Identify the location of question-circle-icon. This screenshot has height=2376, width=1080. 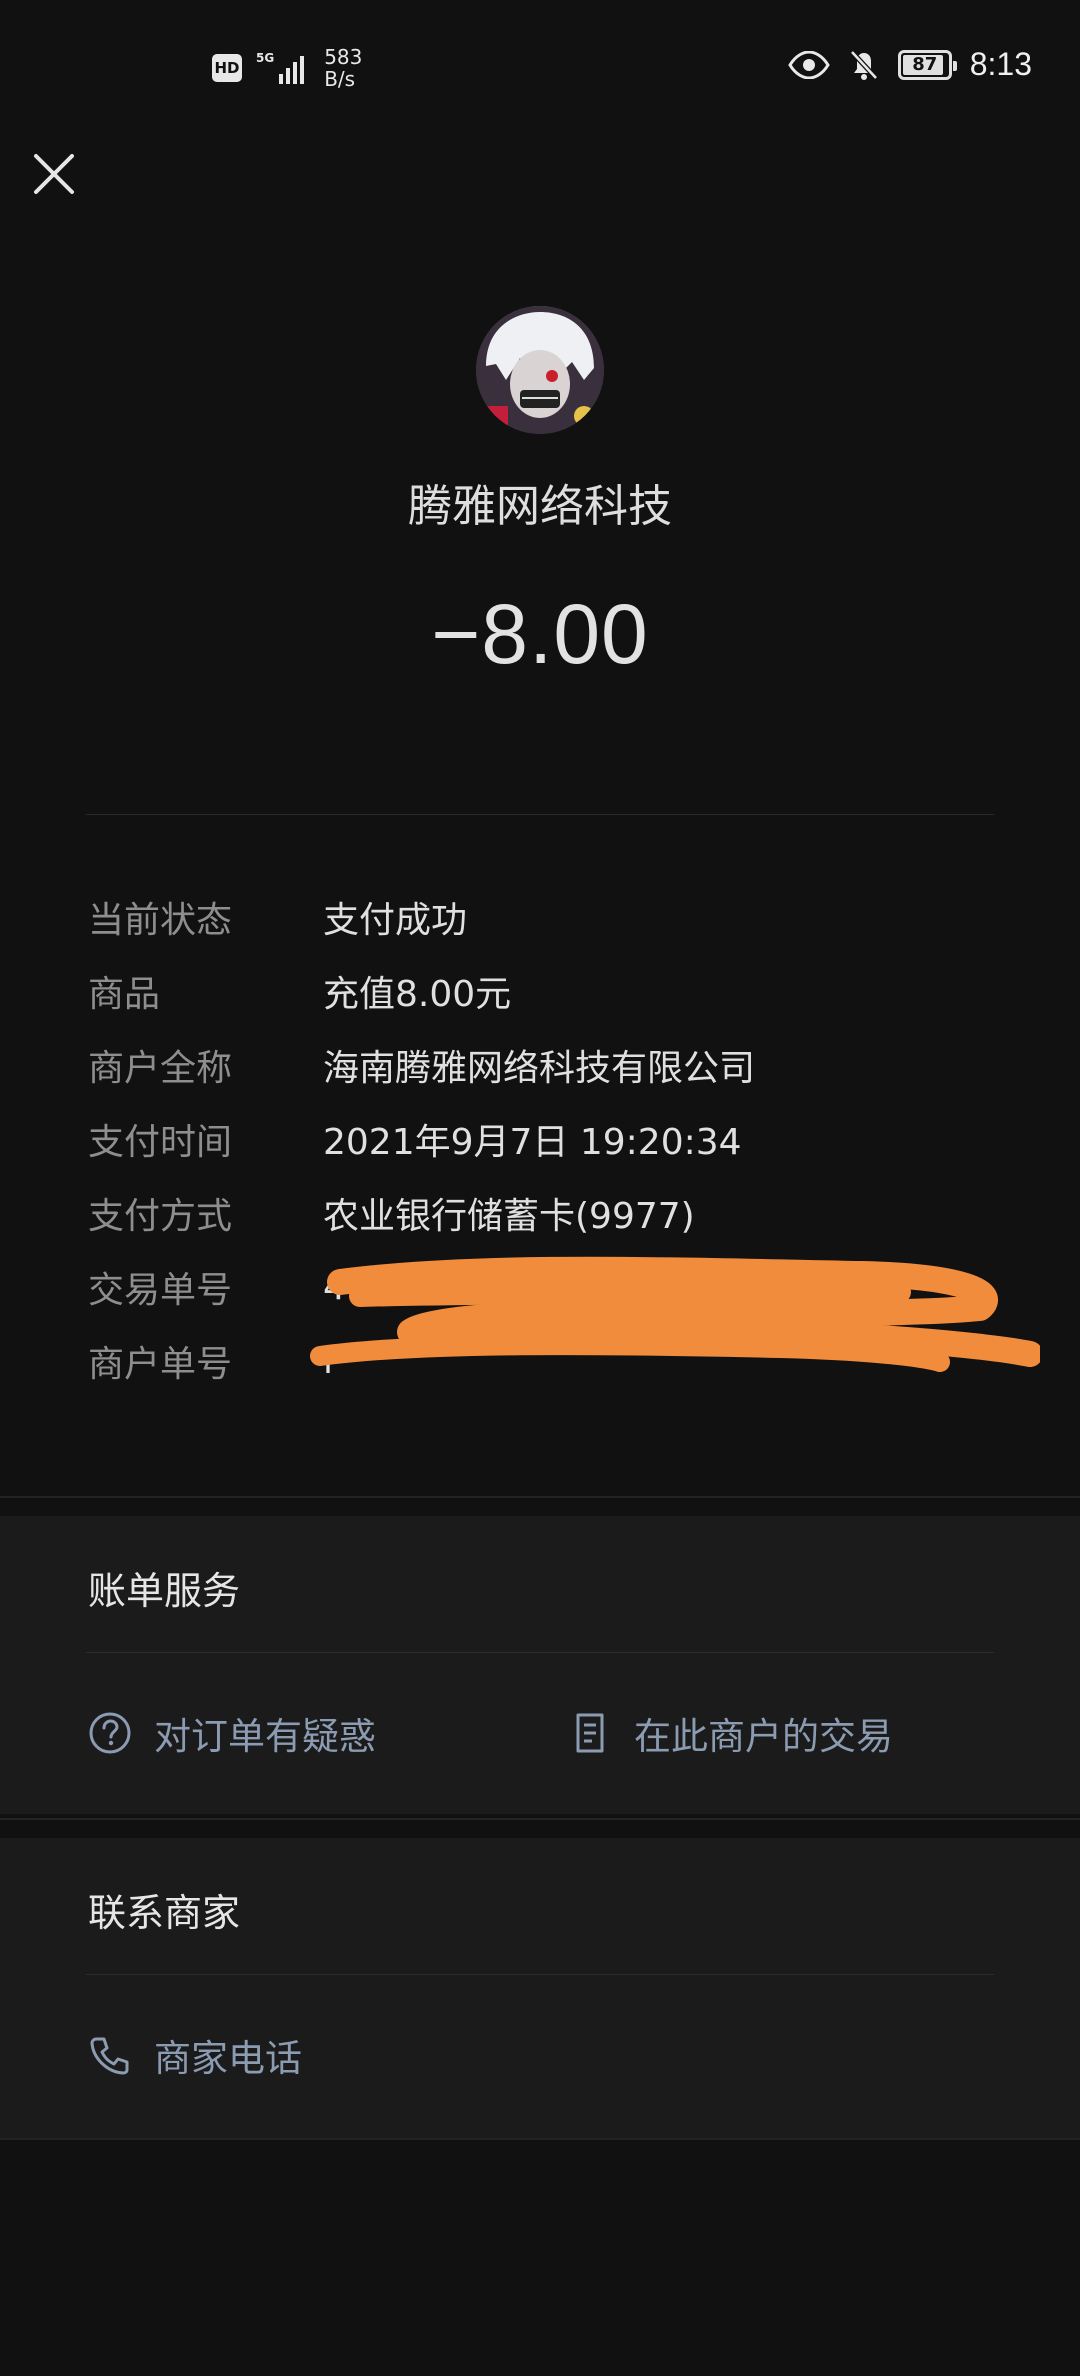
(110, 1733).